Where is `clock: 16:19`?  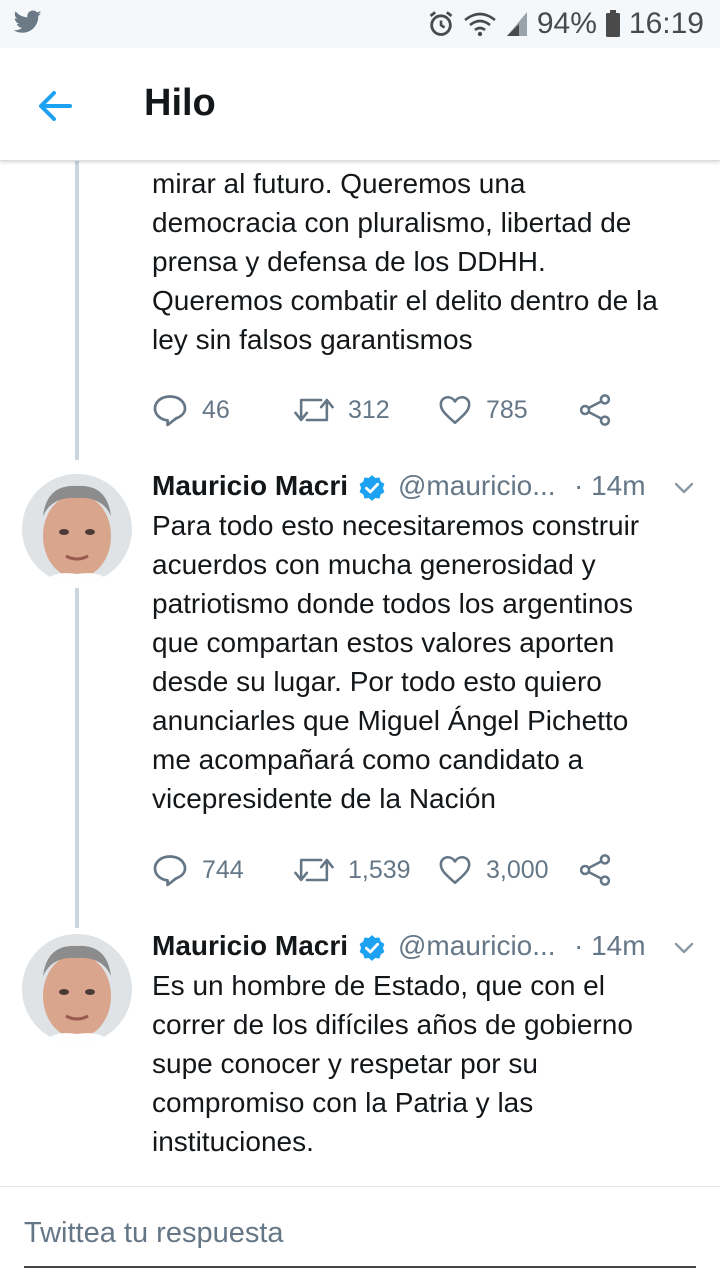
clock: 16:19 is located at coordinates (666, 23).